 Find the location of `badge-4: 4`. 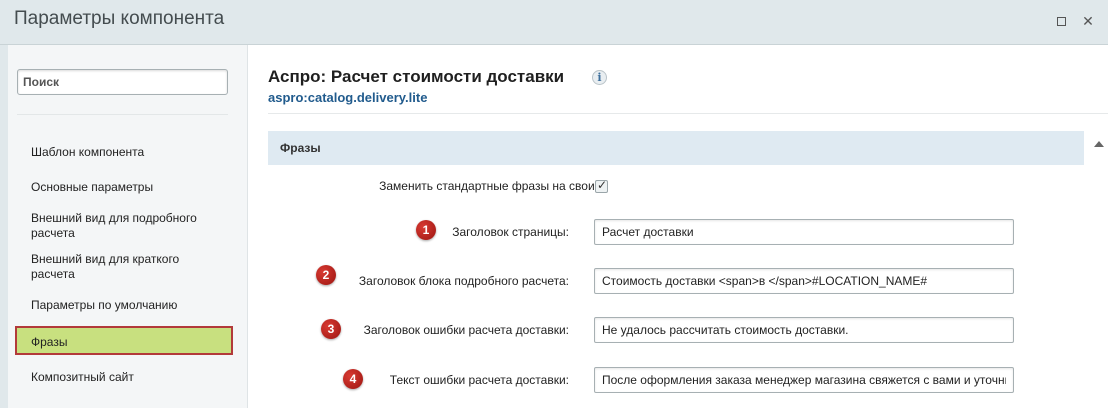

badge-4: 4 is located at coordinates (353, 379).